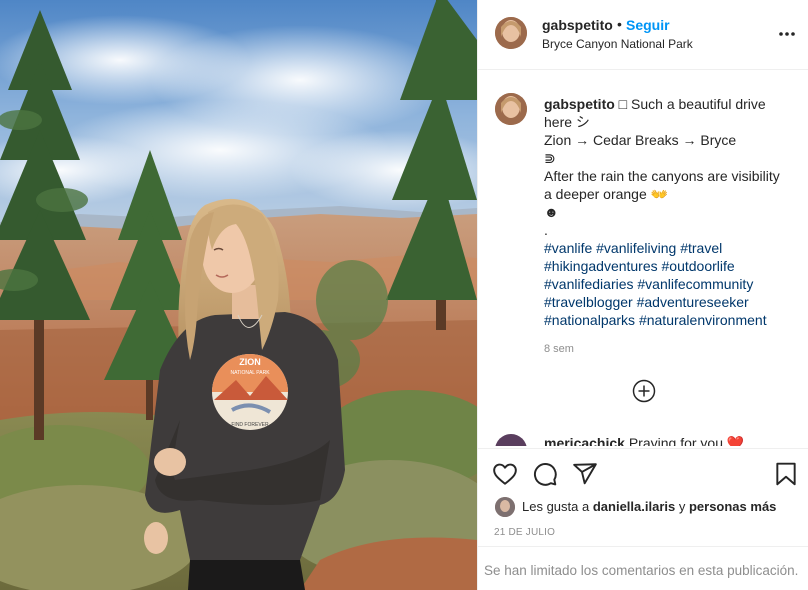 The height and width of the screenshot is (590, 808). I want to click on comment-icon, so click(545, 474).